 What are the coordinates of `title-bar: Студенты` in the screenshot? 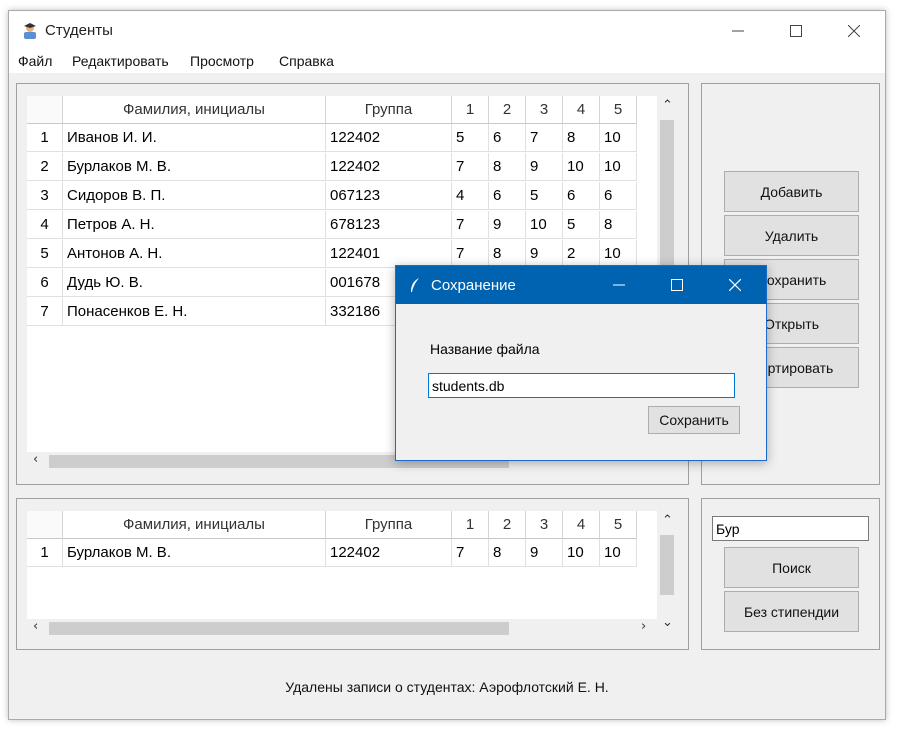 It's located at (447, 31).